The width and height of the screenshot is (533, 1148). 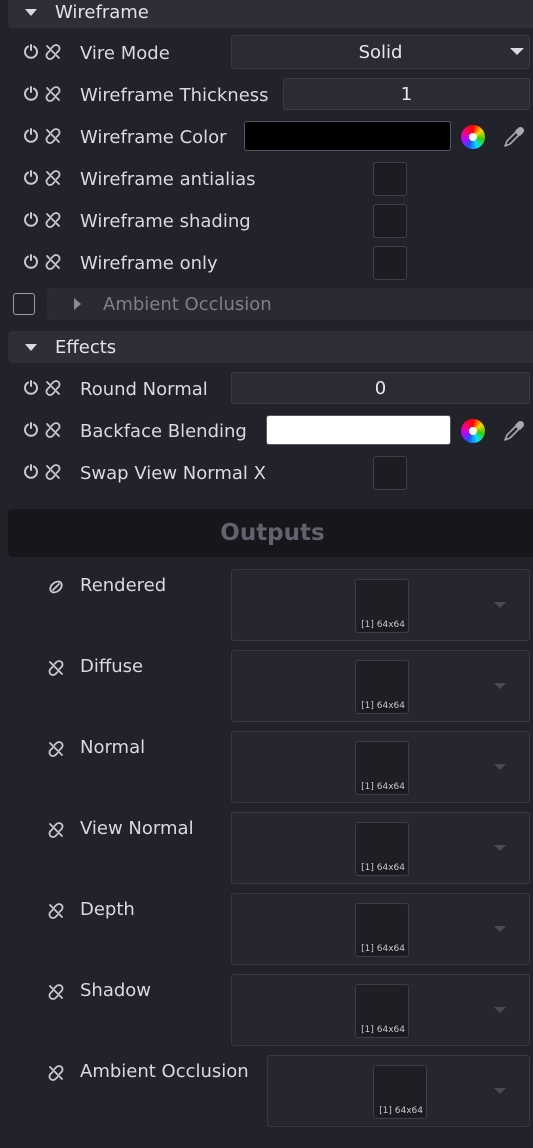 I want to click on backface-blending-label: Backface Blending, so click(x=163, y=431).